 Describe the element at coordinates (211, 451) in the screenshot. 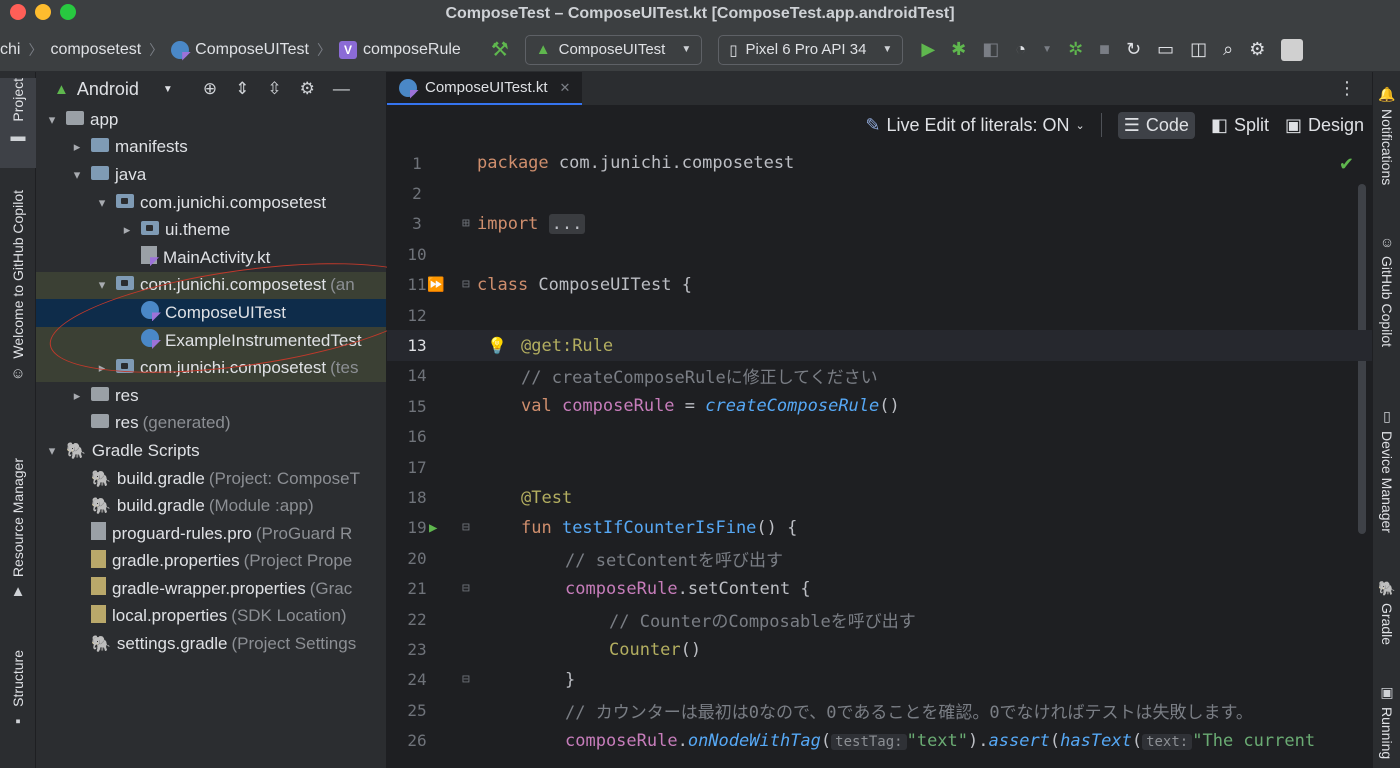

I see `tree-item: ▾ 🐘 Gradle Scripts` at that location.